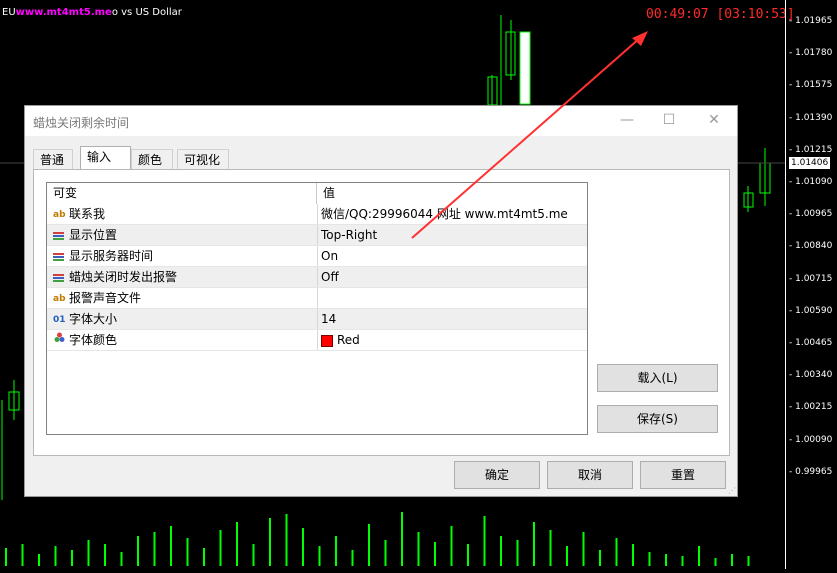 The image size is (837, 573). I want to click on price-tick-label: - 1.00965, so click(811, 214).